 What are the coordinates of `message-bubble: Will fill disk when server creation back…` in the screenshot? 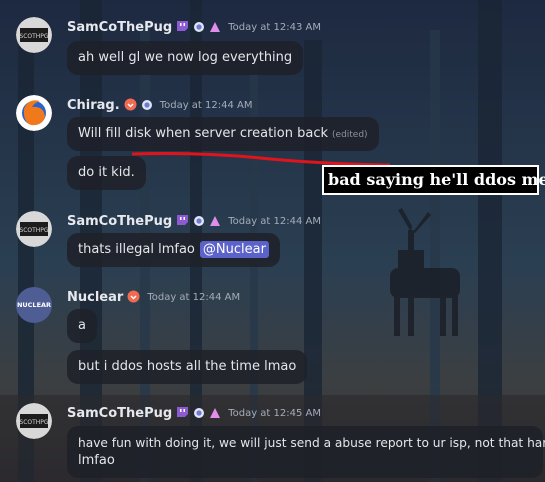 It's located at (223, 134).